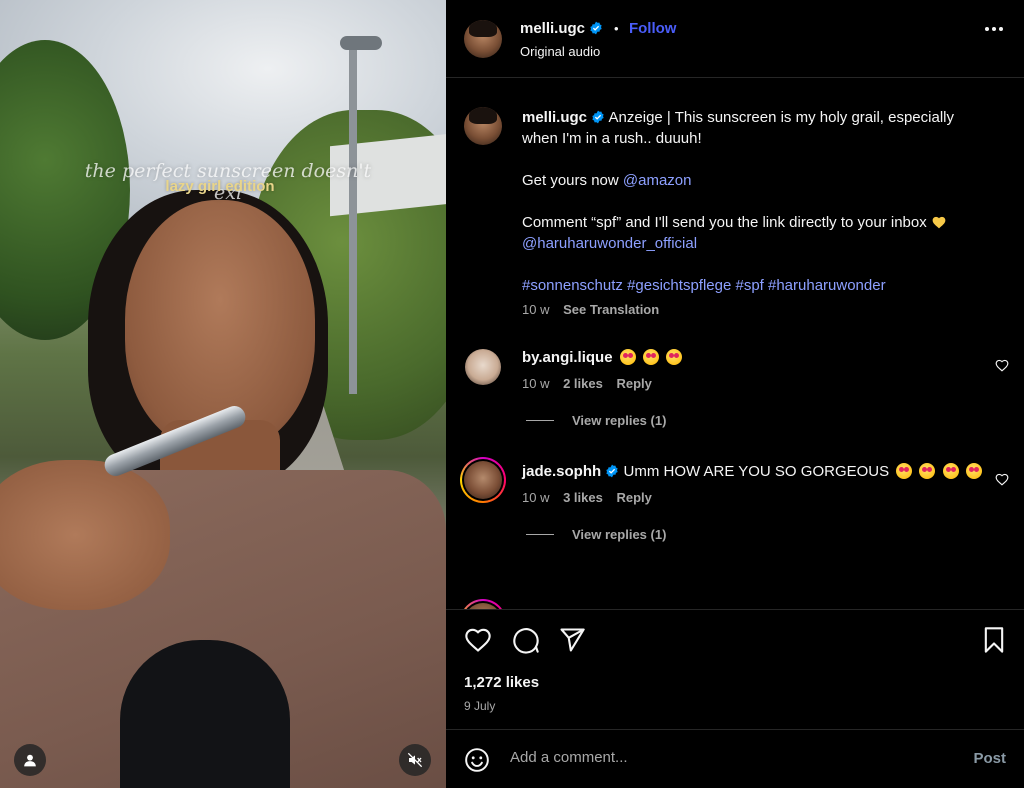  I want to click on user-icon, so click(30, 760).